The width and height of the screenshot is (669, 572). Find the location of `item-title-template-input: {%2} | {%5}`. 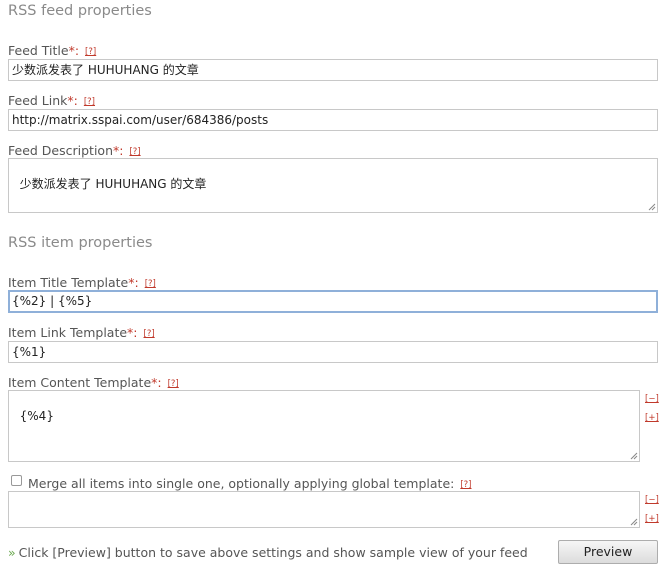

item-title-template-input: {%2} | {%5} is located at coordinates (333, 301).